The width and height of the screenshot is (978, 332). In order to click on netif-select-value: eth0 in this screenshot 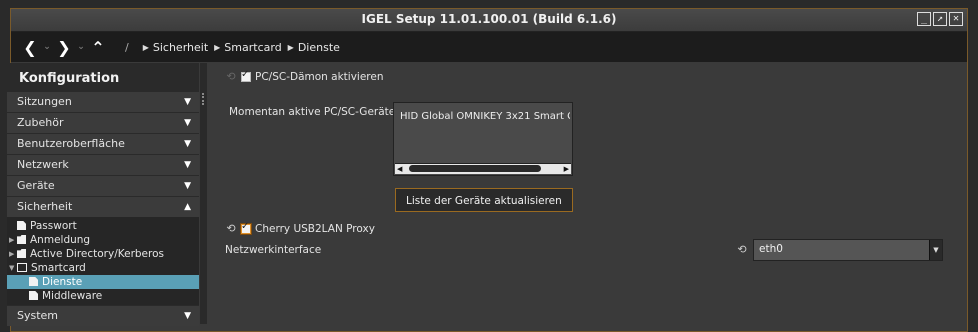, I will do `click(771, 249)`.